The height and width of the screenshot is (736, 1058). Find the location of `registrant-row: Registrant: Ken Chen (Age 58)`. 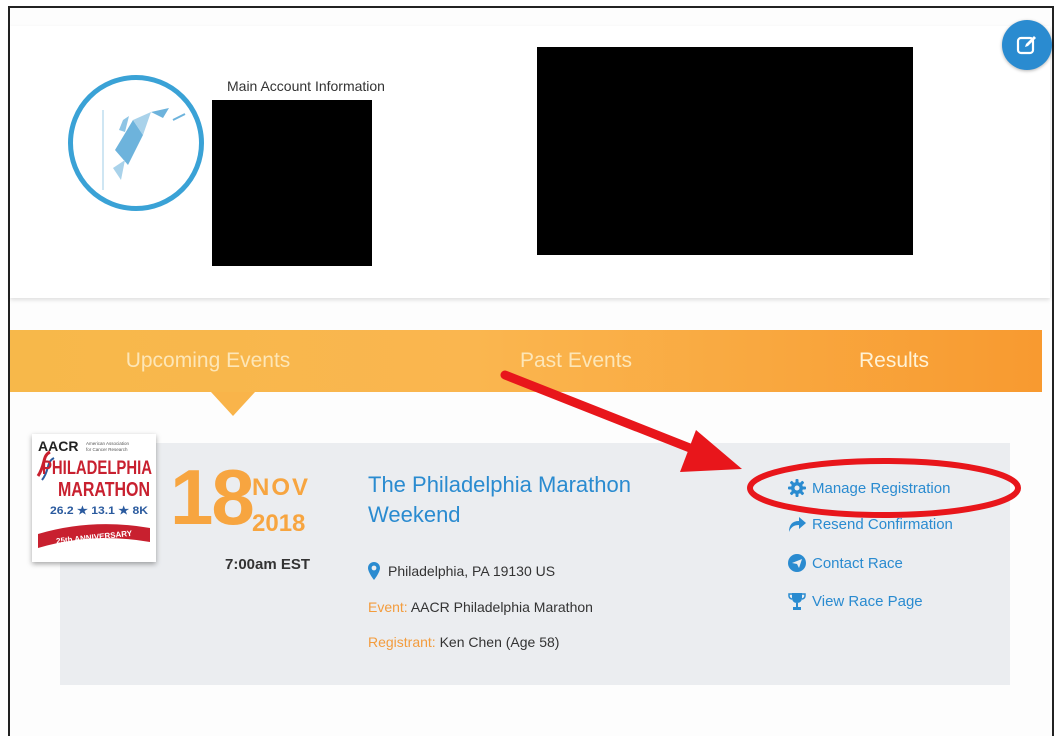

registrant-row: Registrant: Ken Chen (Age 58) is located at coordinates (463, 642).